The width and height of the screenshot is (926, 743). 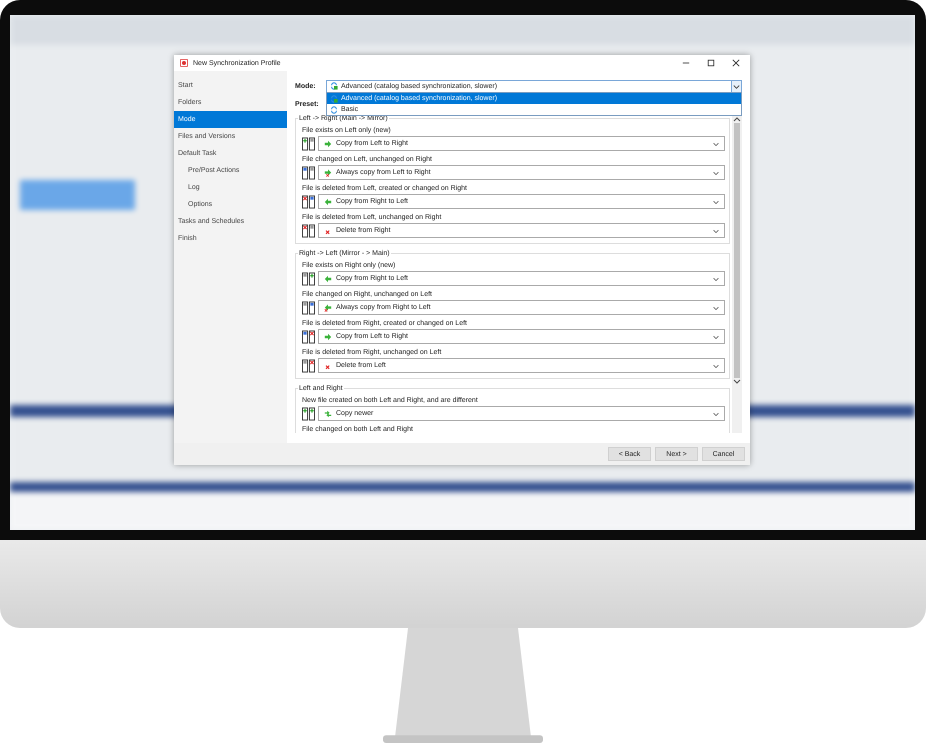 What do you see at coordinates (737, 382) in the screenshot?
I see `scroll-down-icon` at bounding box center [737, 382].